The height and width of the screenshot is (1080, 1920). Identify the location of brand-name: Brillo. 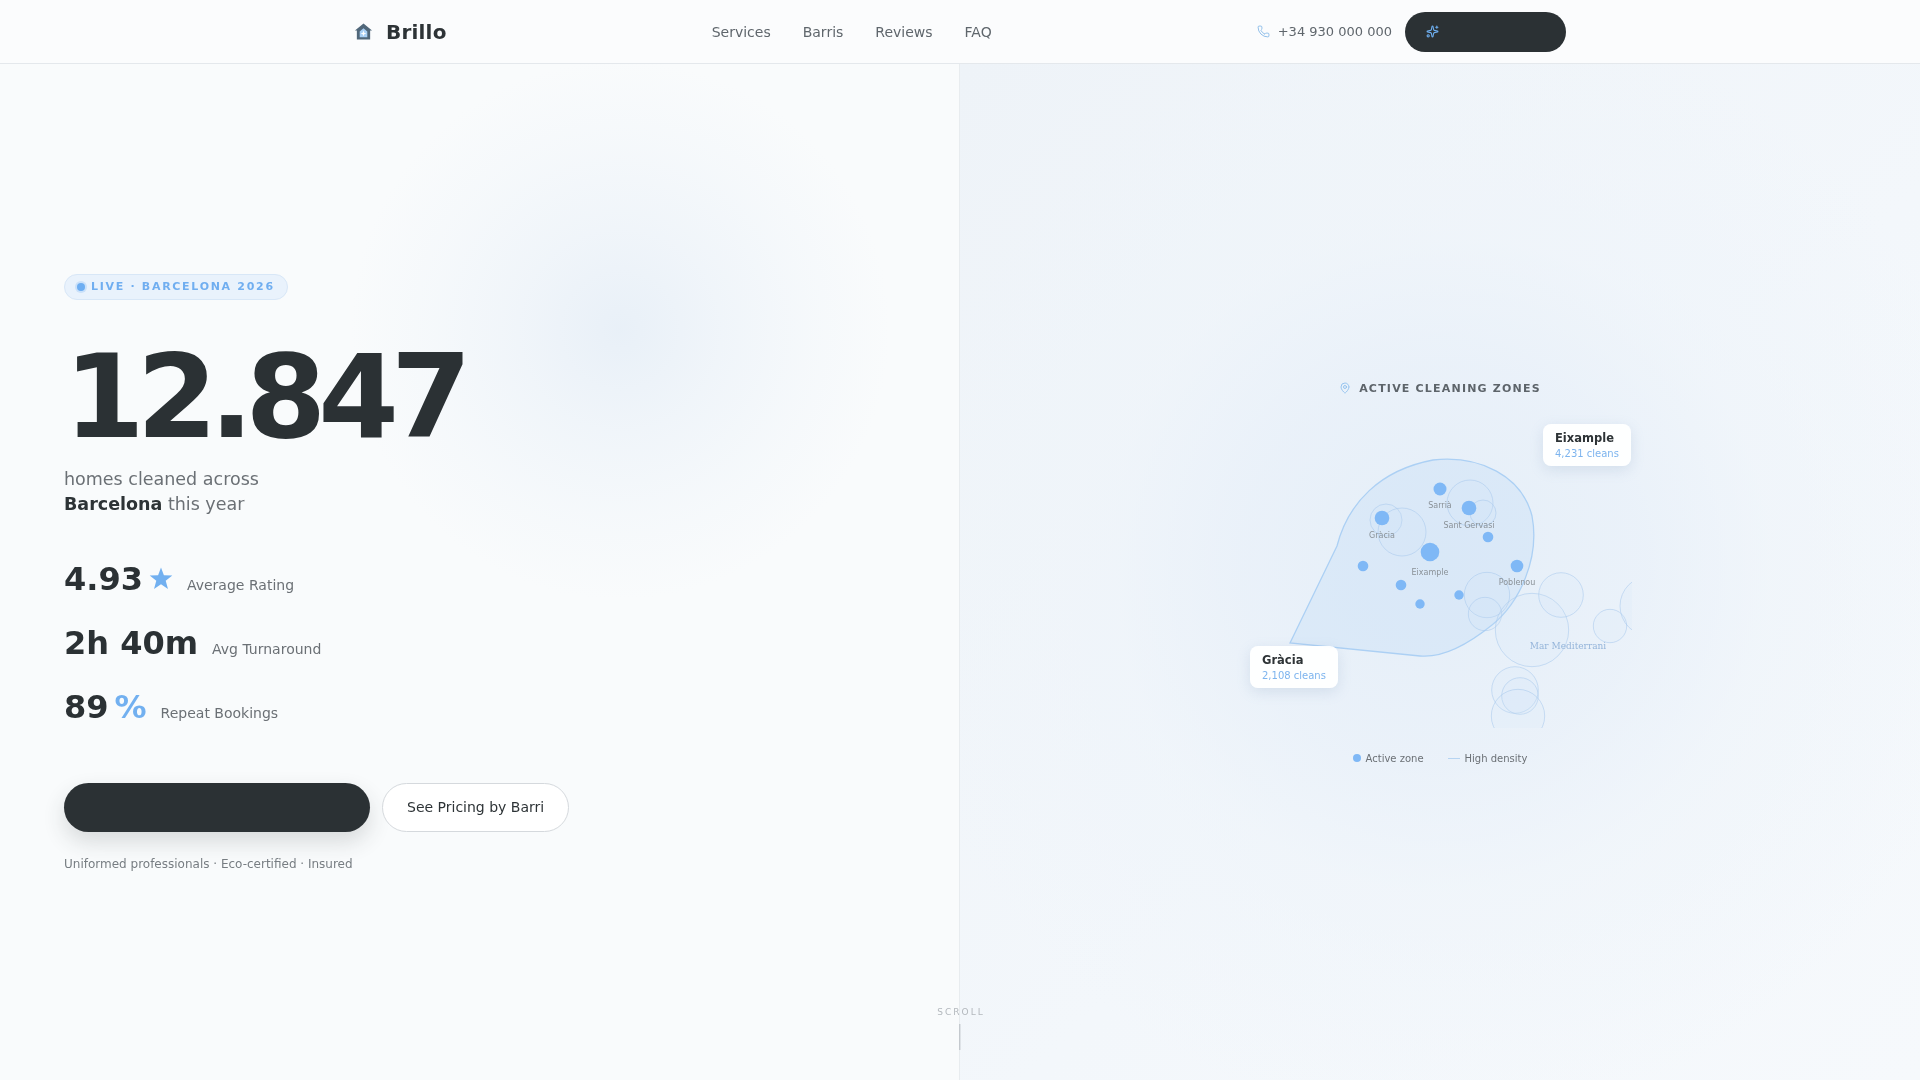
(416, 31).